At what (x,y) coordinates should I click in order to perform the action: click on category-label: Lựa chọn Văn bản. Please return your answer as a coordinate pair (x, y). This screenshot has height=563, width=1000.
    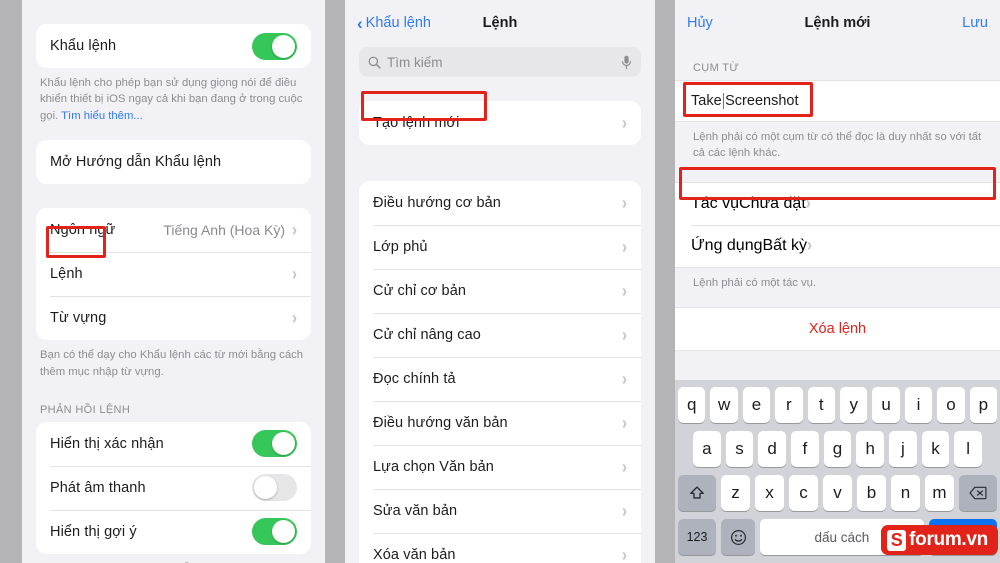
    Looking at the image, I should click on (433, 467).